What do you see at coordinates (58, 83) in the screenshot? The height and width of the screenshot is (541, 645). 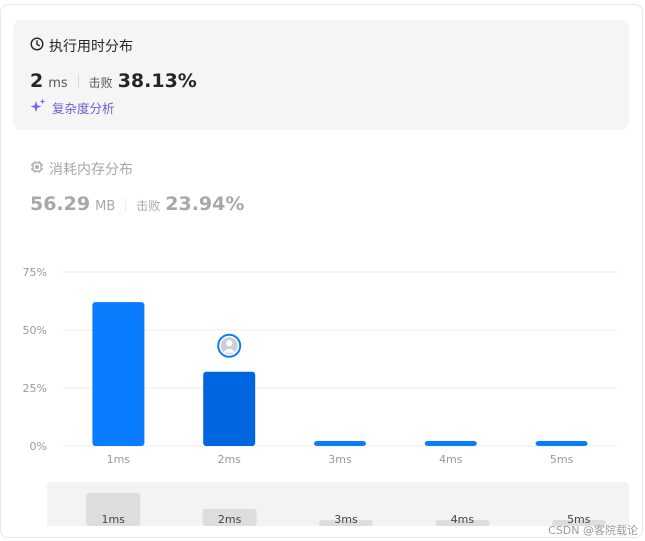 I see `runtime-unit: ms` at bounding box center [58, 83].